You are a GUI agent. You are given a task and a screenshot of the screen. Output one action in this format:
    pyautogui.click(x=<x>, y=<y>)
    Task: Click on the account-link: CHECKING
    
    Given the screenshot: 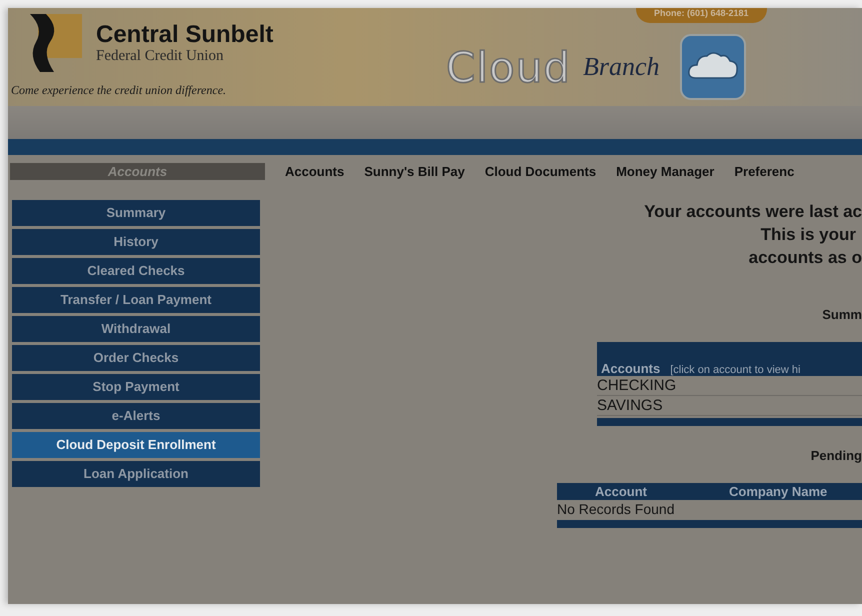 What is the action you would take?
    pyautogui.click(x=729, y=386)
    